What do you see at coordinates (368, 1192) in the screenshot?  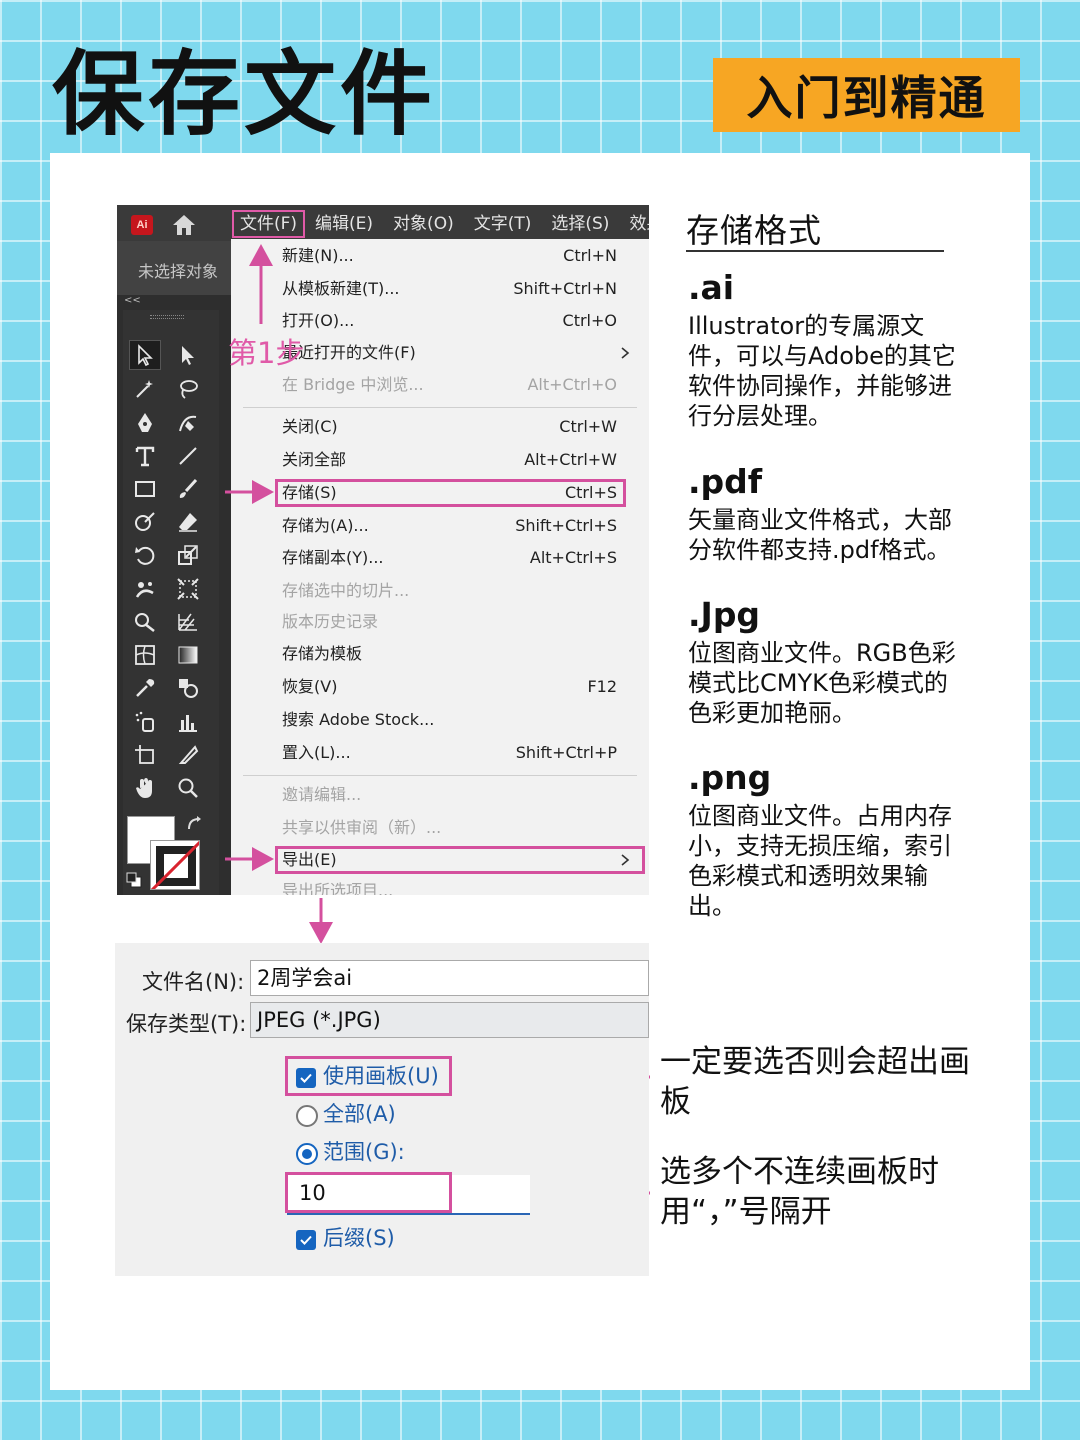 I see `range-highlight` at bounding box center [368, 1192].